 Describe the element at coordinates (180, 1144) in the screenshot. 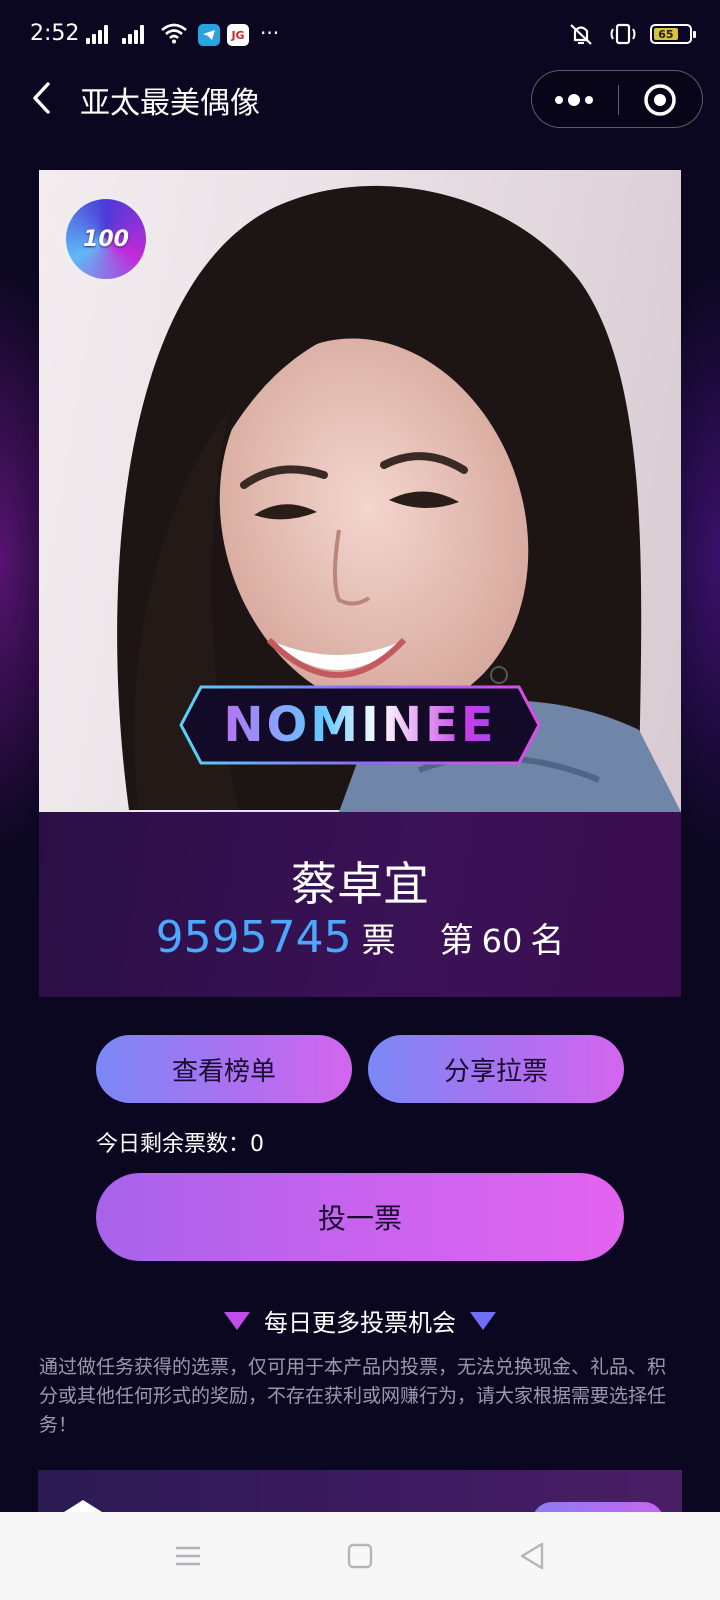

I see `remaining-votes-label: 今日剩余票数：0` at that location.